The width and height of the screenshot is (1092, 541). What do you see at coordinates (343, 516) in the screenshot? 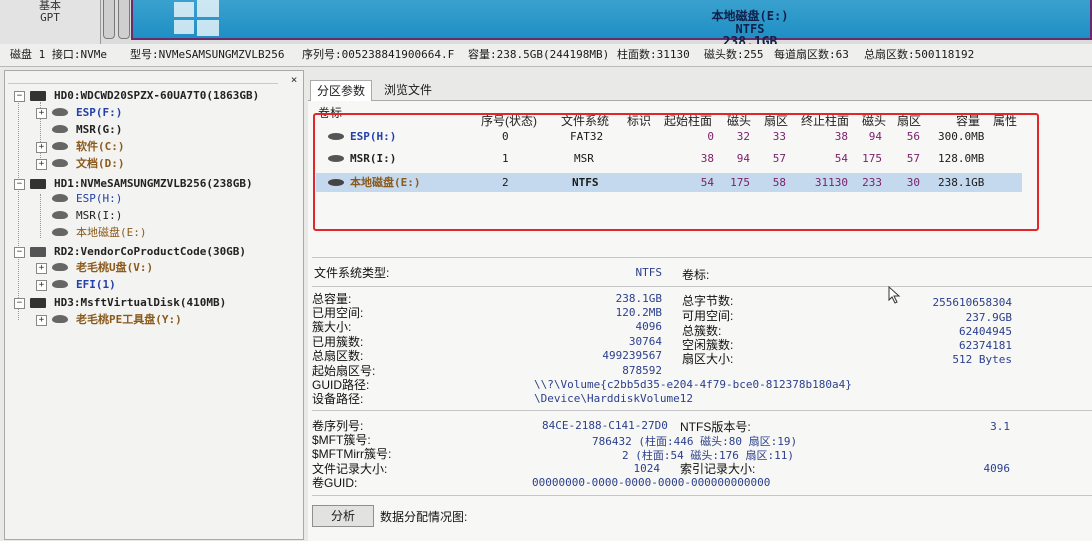
I see `analyze-button: 分析` at bounding box center [343, 516].